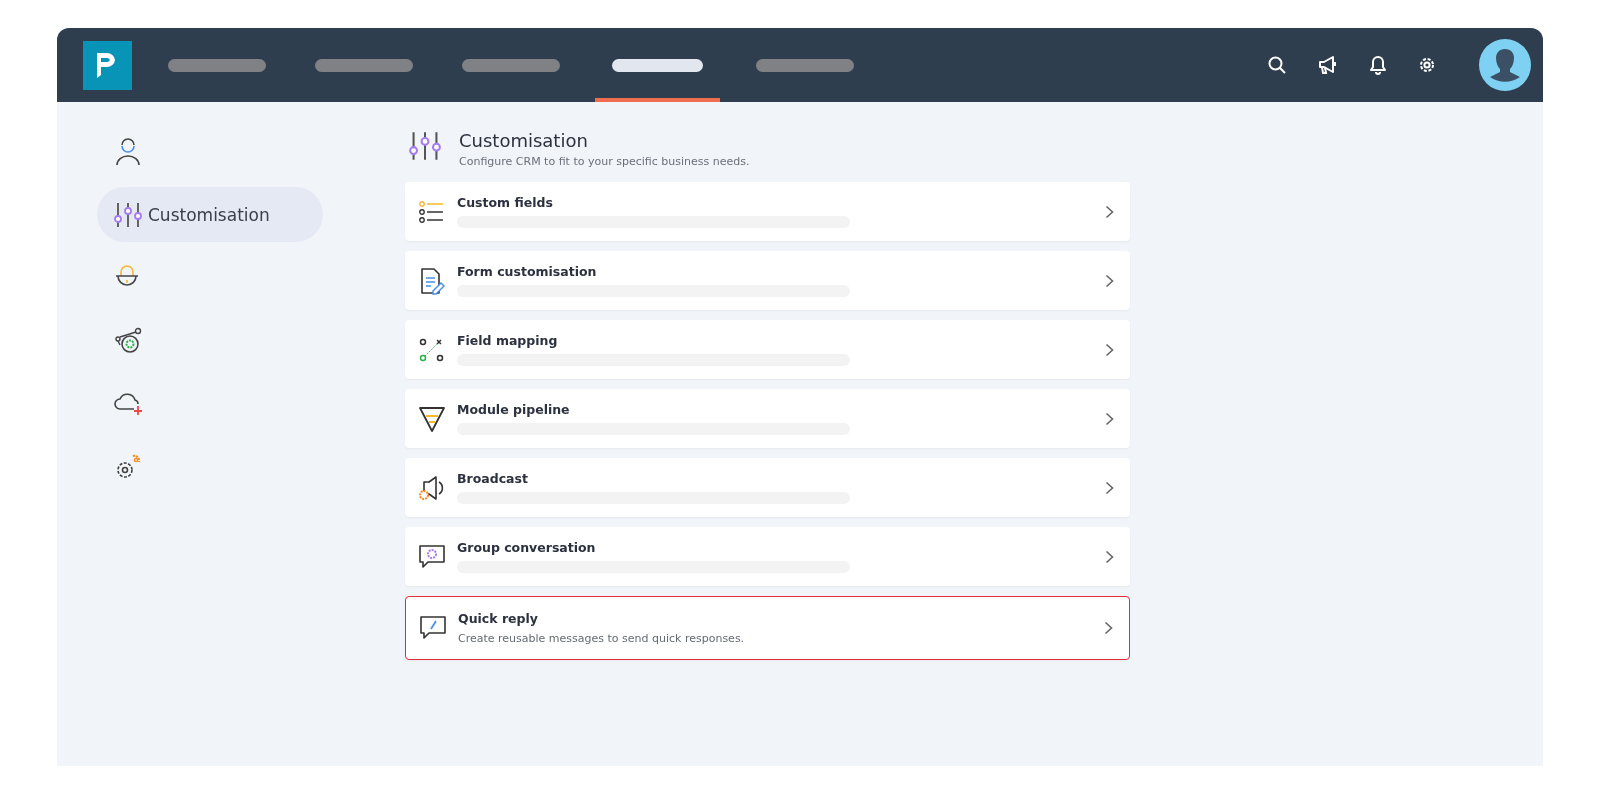 This screenshot has width=1600, height=801. I want to click on settings-card: Field mapping, so click(767, 349).